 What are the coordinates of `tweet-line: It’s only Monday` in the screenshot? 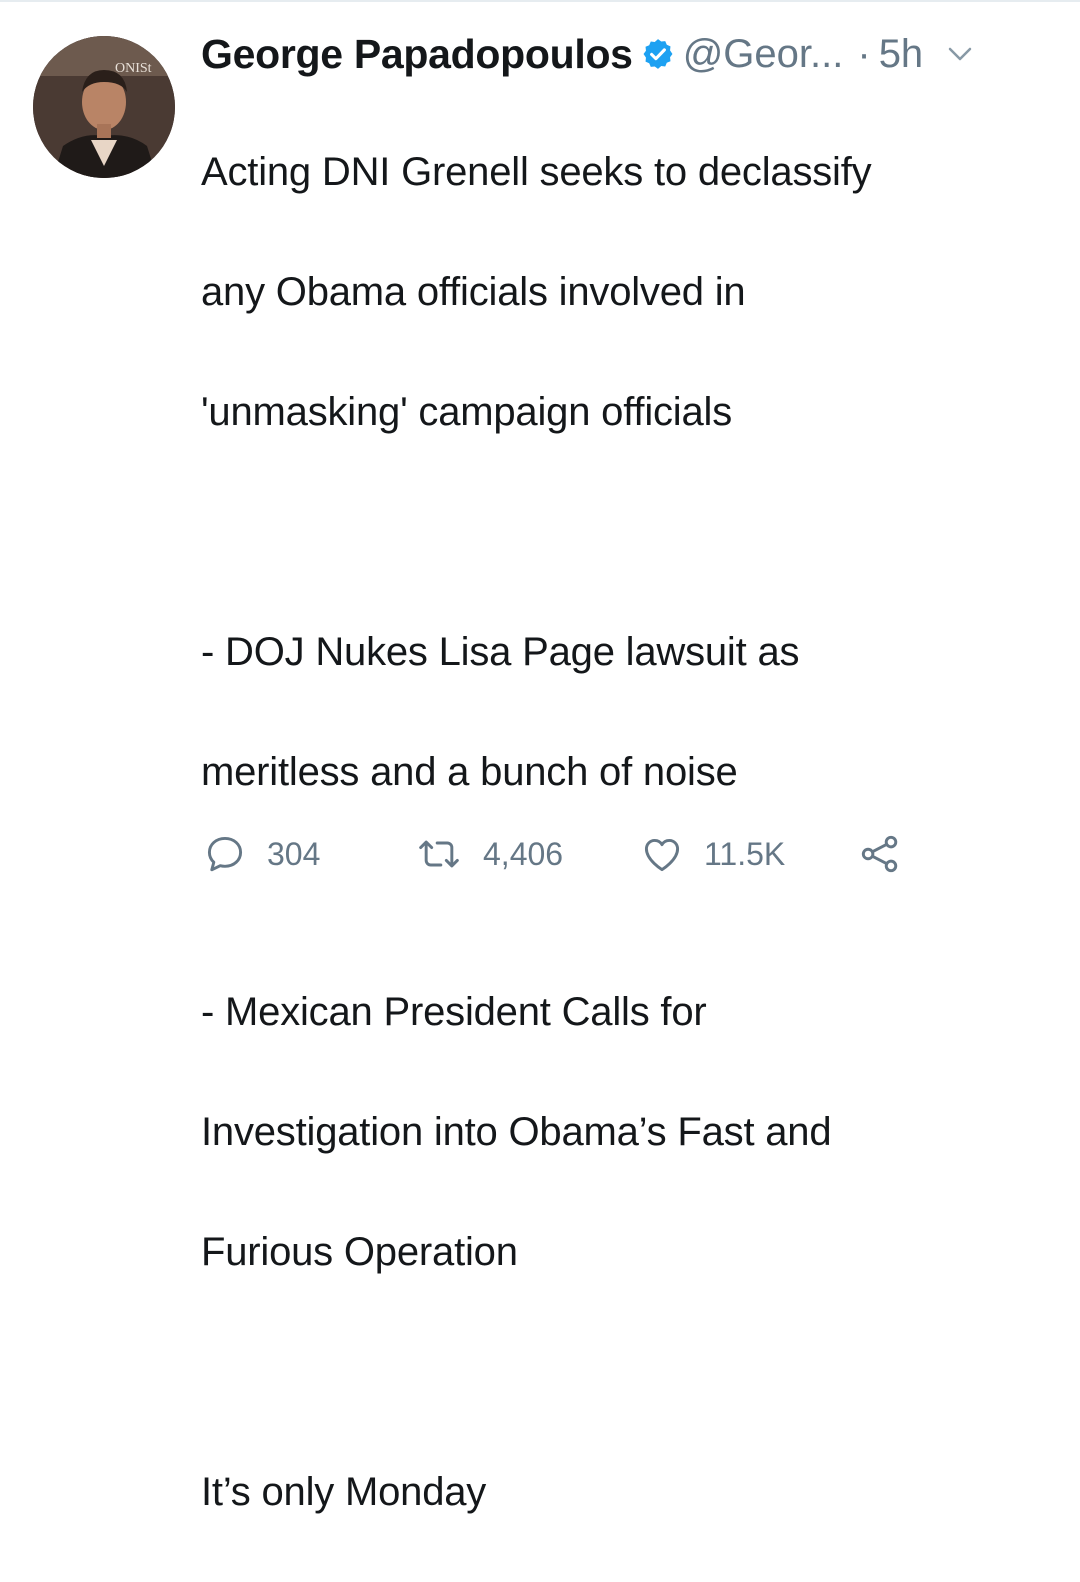 It's located at (344, 1492).